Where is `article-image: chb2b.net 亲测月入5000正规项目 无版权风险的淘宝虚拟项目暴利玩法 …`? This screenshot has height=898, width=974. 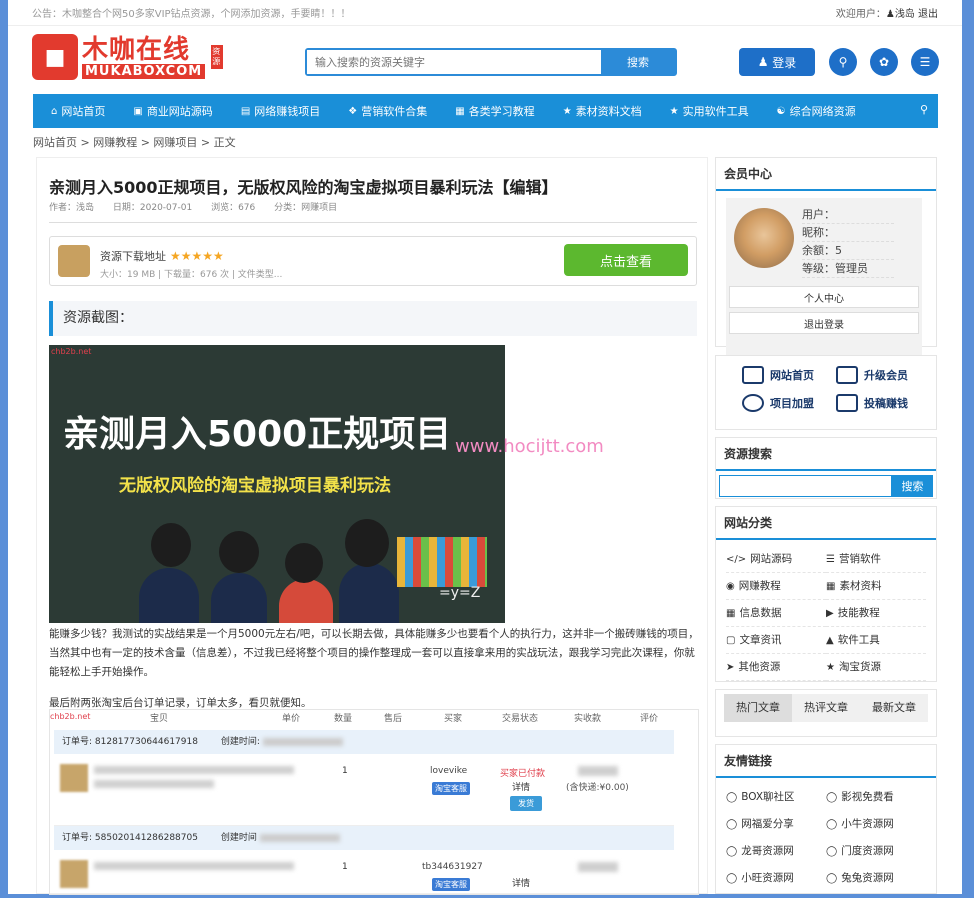 article-image: chb2b.net 亲测月入5000正规项目 无版权风险的淘宝虚拟项目暴利玩法 … is located at coordinates (277, 484).